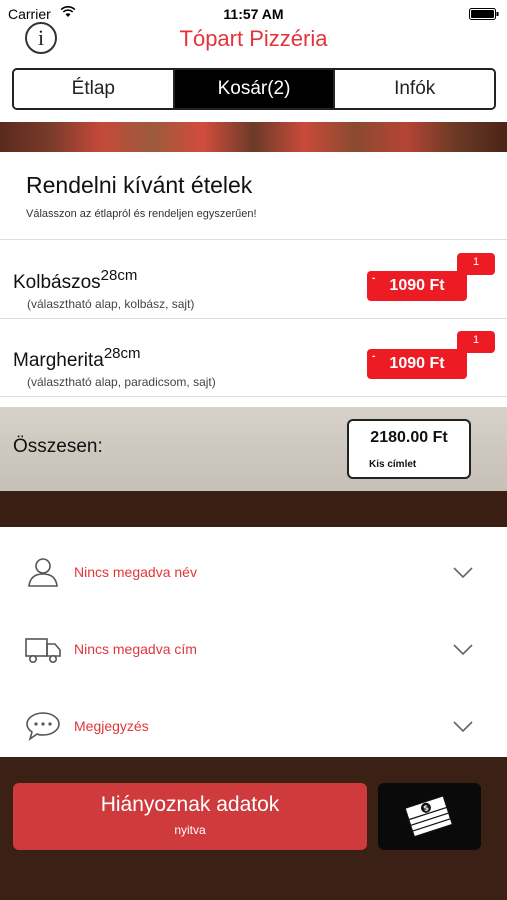  I want to click on status-bar: Carrier 11:57 AM, so click(253, 13).